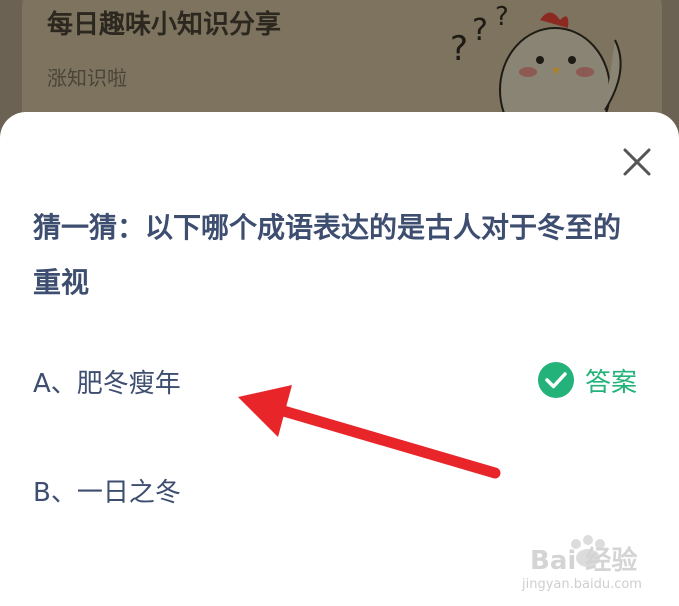 Image resolution: width=679 pixels, height=606 pixels. I want to click on watermark-brand: Bai 经验, so click(584, 561).